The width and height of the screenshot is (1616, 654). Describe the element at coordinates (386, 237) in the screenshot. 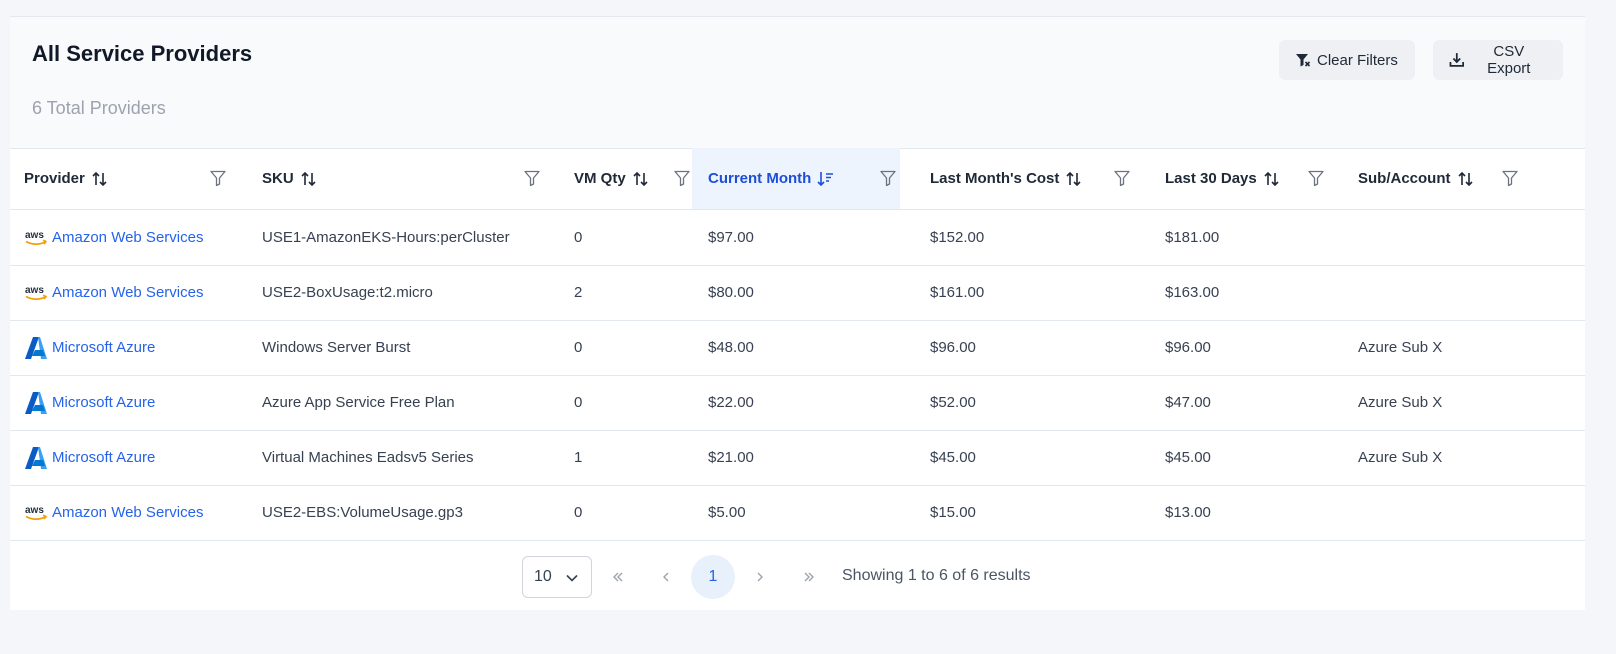

I see `cell-value: USE1-AmazonEKS-Hours:perCluster` at that location.